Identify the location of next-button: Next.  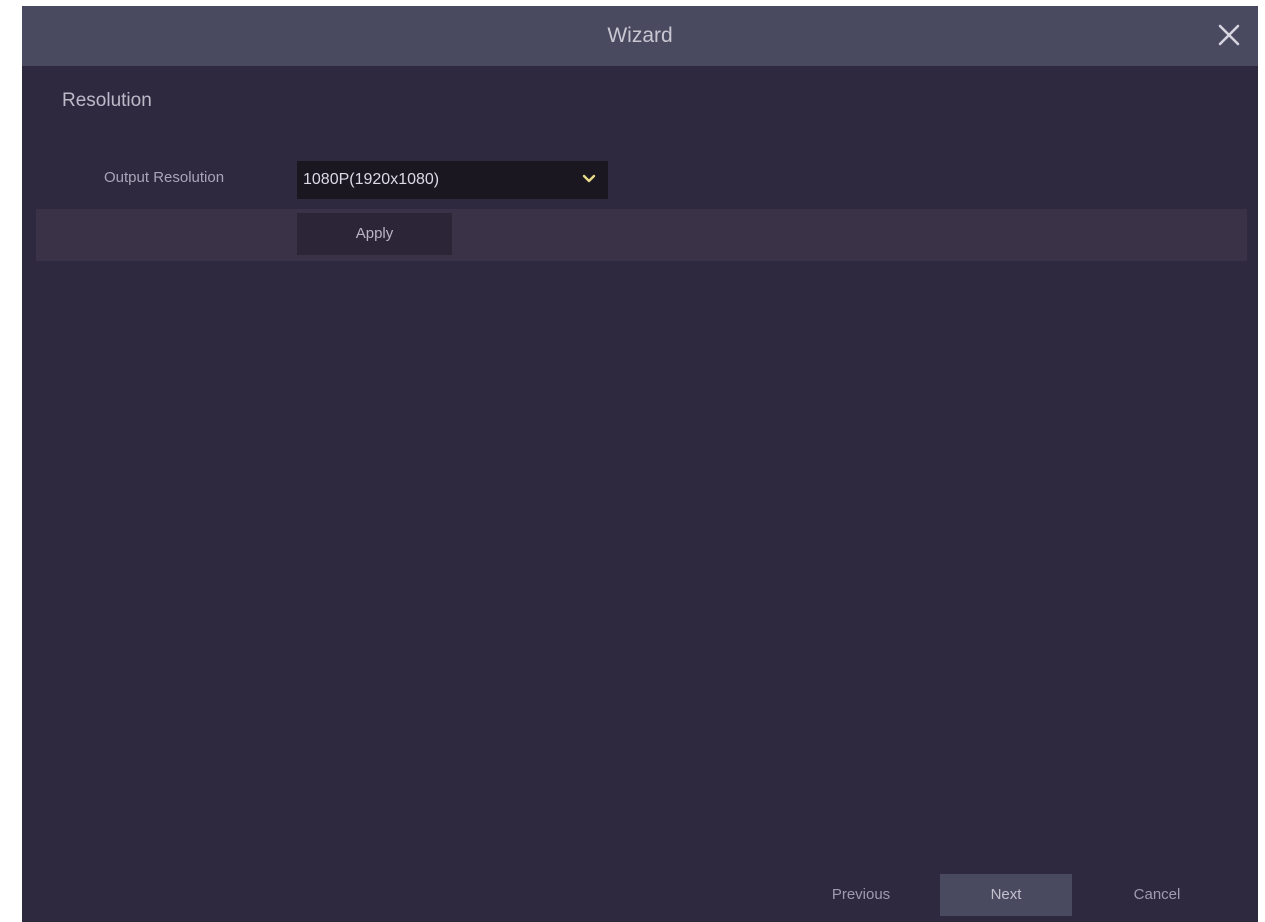
(1006, 895).